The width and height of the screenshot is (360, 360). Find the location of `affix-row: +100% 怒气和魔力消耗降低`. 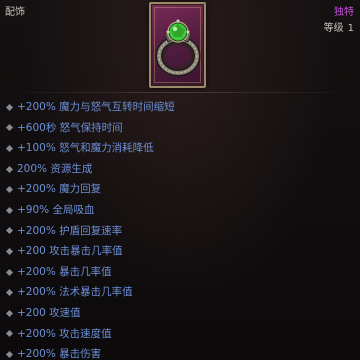

affix-row: +100% 怒气和魔力消耗降低 is located at coordinates (87, 148).